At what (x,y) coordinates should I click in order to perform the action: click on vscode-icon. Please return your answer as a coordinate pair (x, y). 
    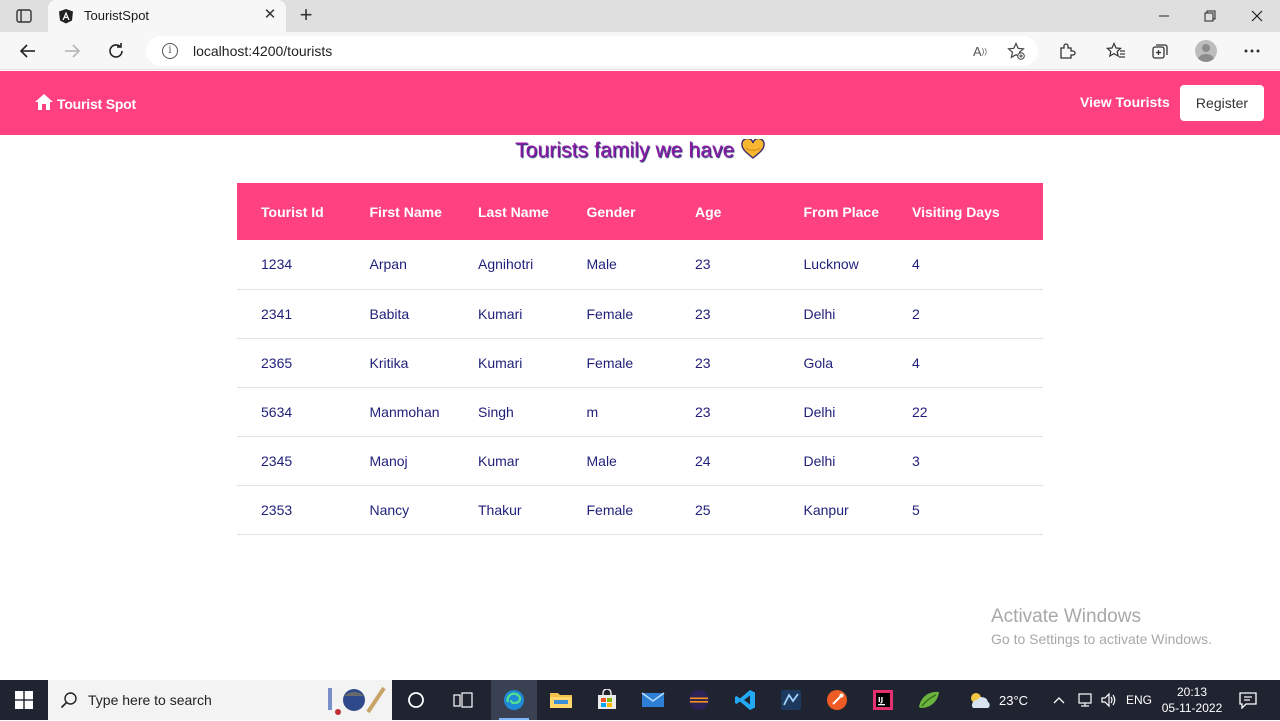
    Looking at the image, I should click on (745, 700).